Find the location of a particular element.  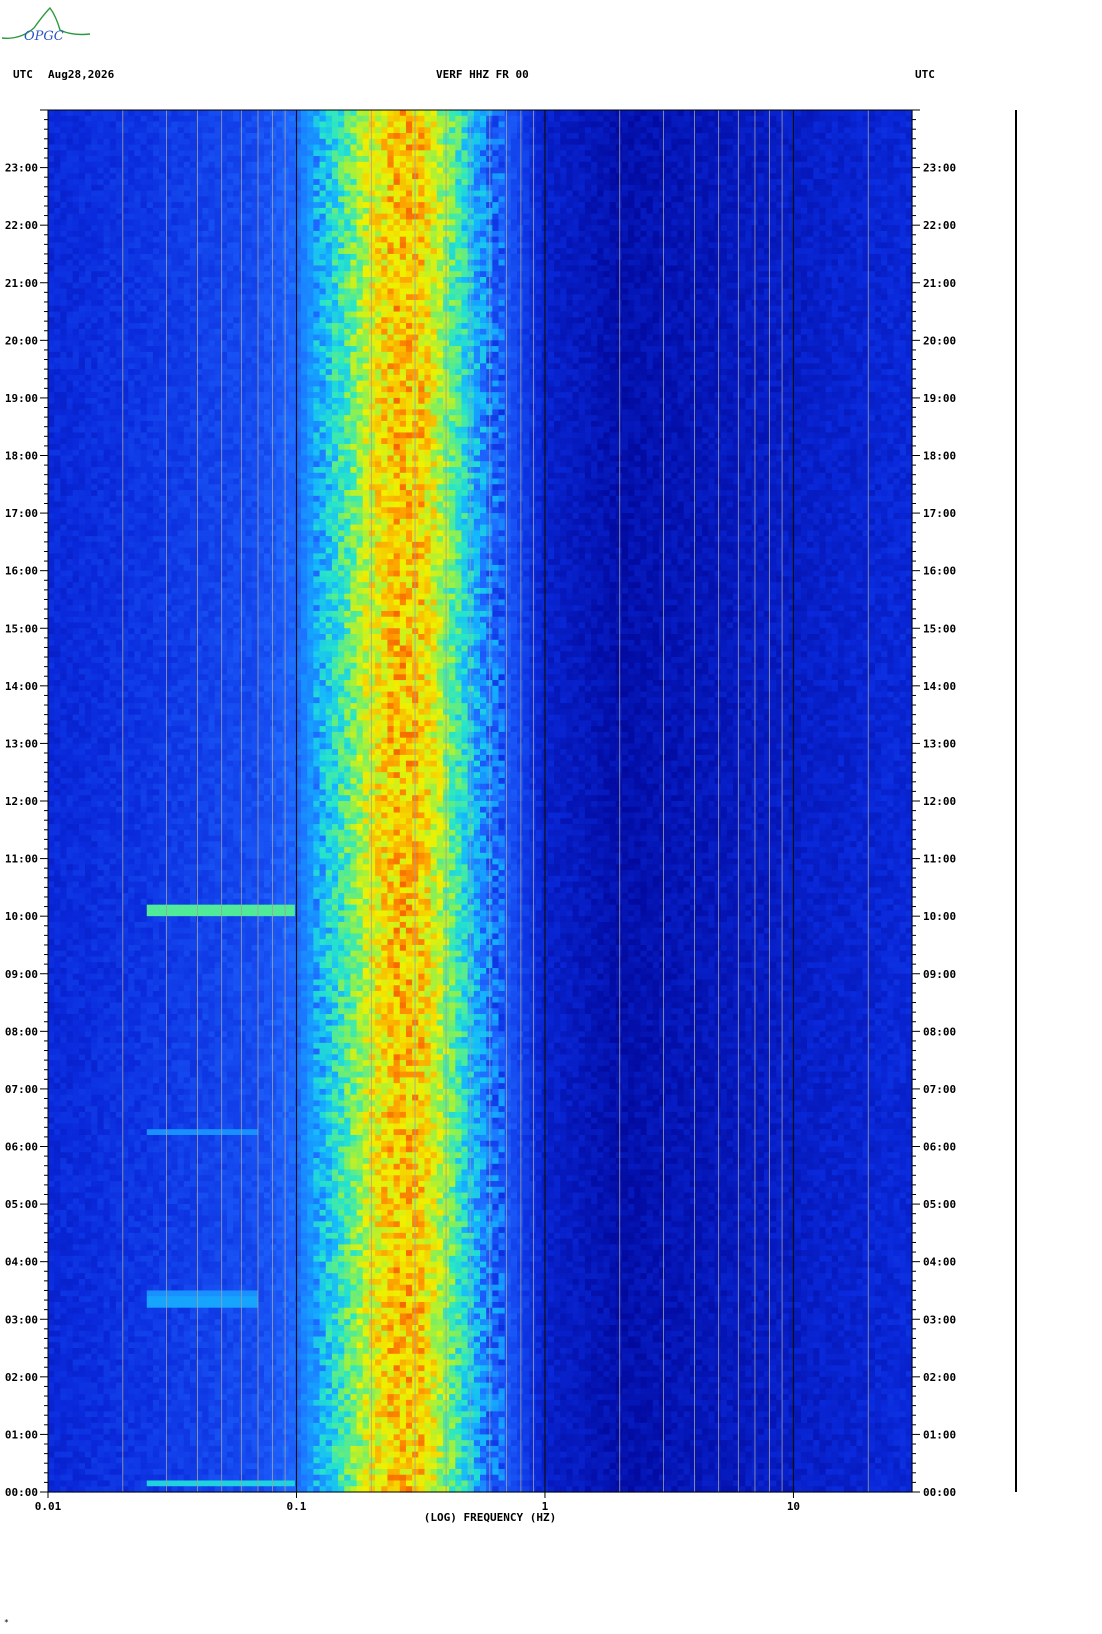

heatmap-row is located at coordinates (480, 286).